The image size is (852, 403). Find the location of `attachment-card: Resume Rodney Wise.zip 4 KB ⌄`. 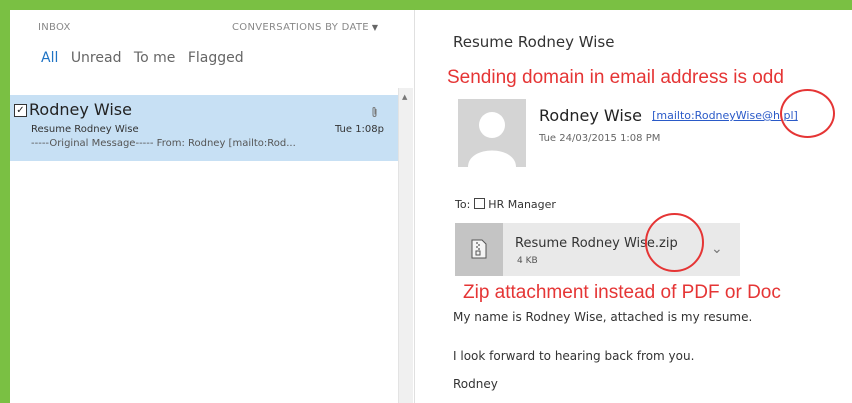

attachment-card: Resume Rodney Wise.zip 4 KB ⌄ is located at coordinates (597, 249).